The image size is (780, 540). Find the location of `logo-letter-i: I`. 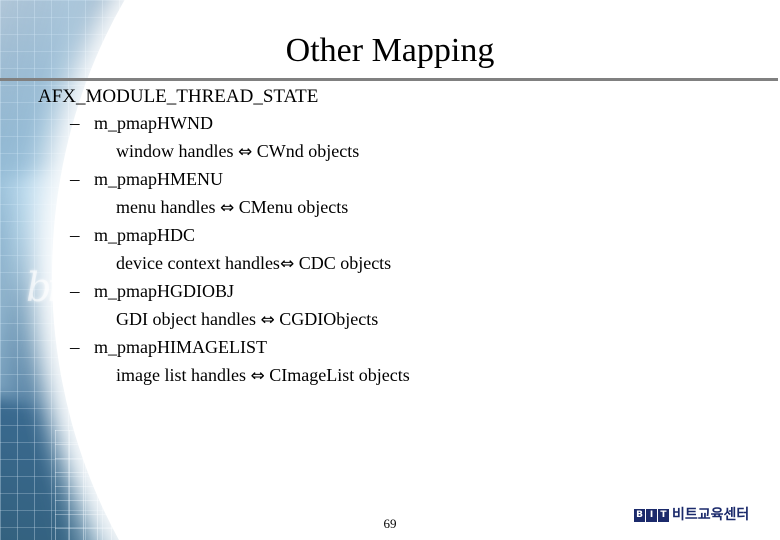

logo-letter-i: I is located at coordinates (651, 515).